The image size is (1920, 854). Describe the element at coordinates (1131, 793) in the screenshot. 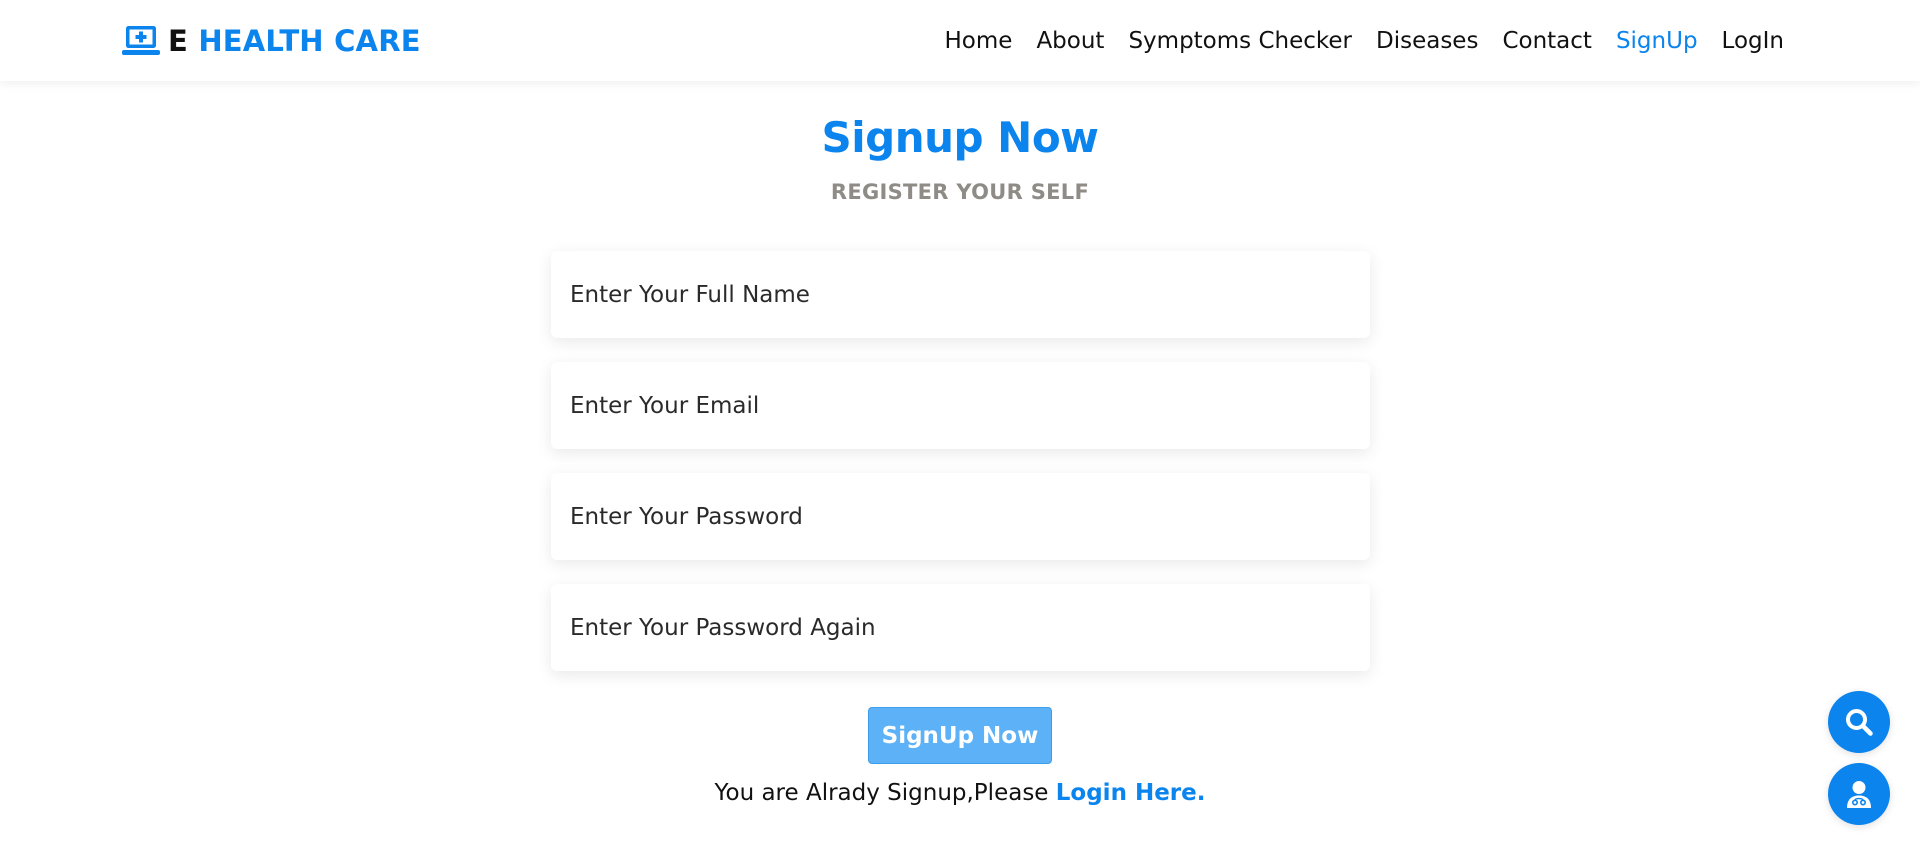

I see `login-here-link: Login Here.` at that location.